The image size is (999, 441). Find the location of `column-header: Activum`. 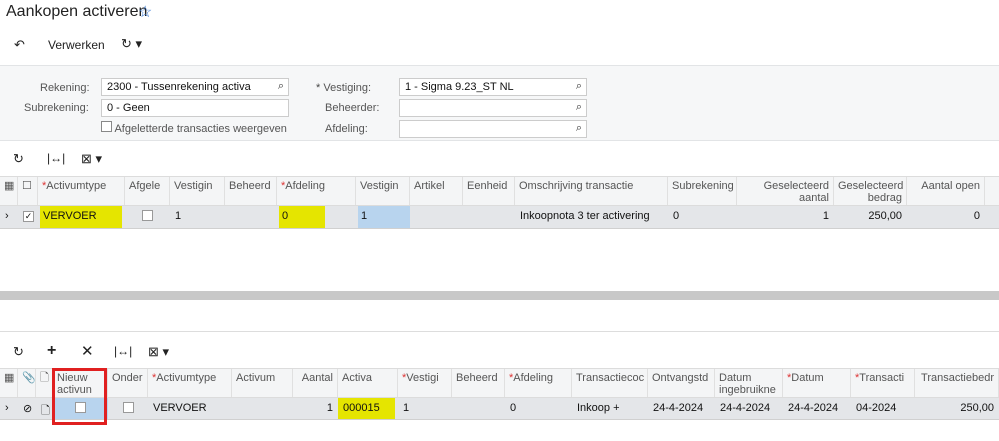

column-header: Activum is located at coordinates (262, 383).